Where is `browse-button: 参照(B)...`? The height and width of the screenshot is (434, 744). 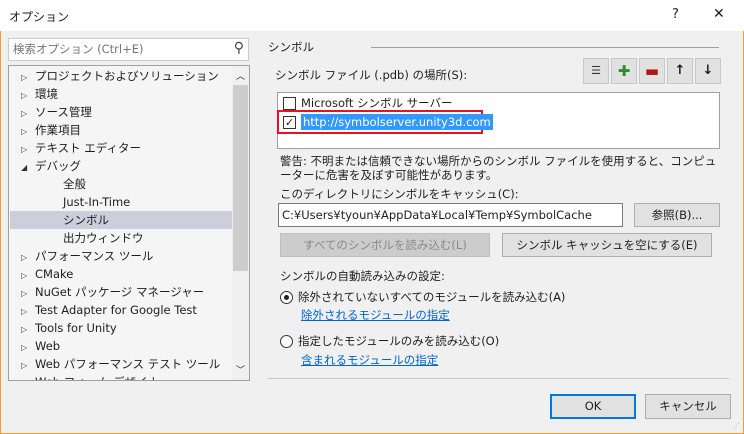 browse-button: 参照(B)... is located at coordinates (677, 215).